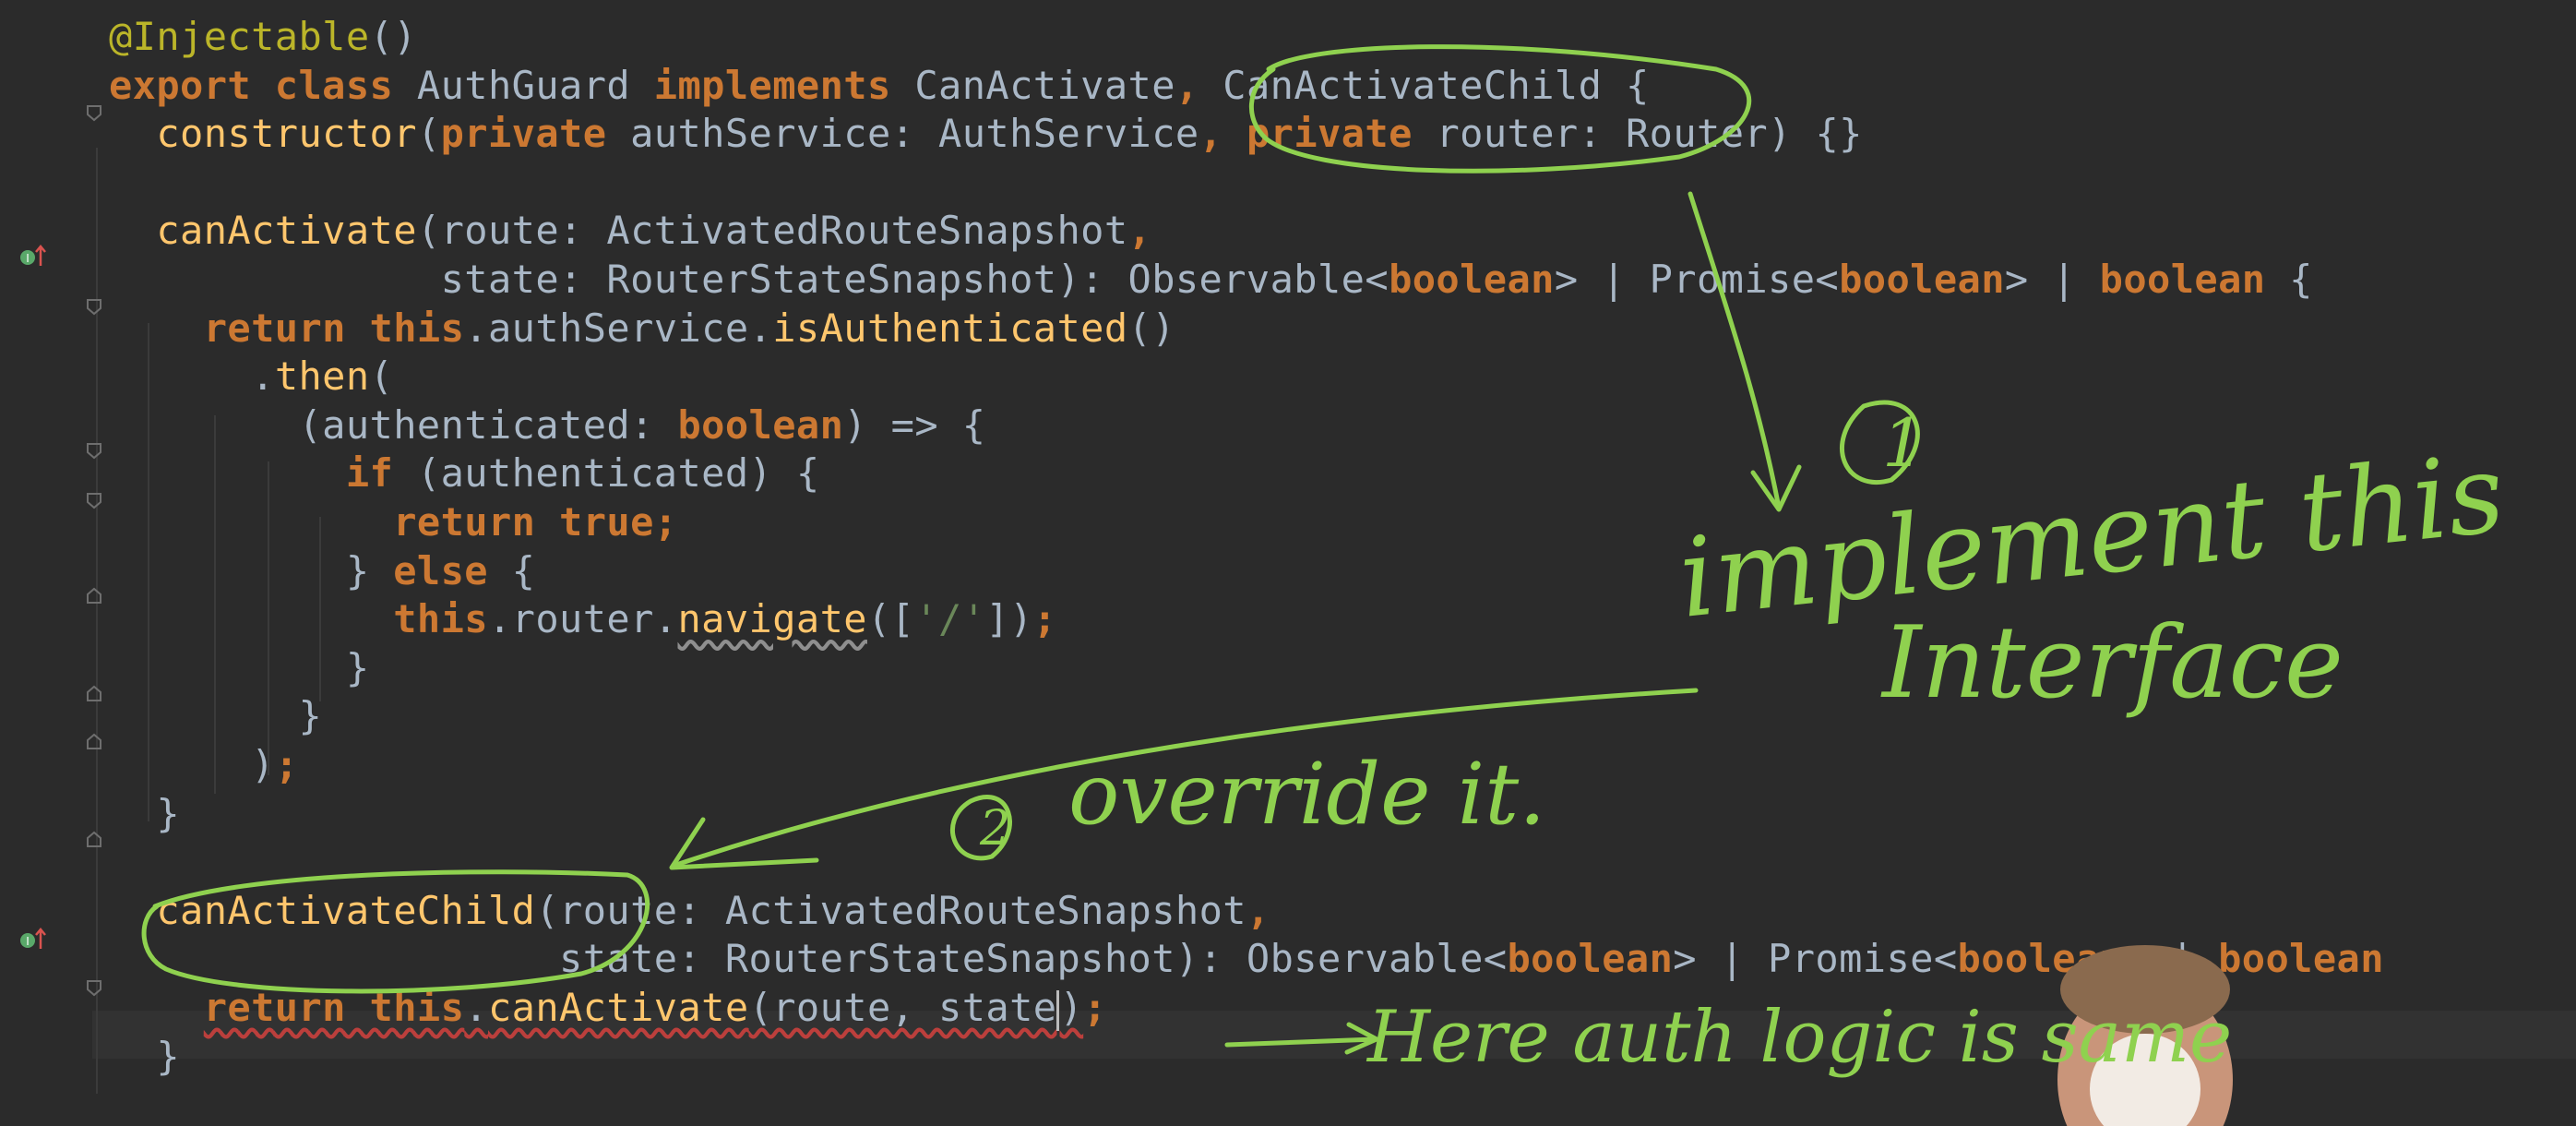 The height and width of the screenshot is (1126, 2576). What do you see at coordinates (393, 522) in the screenshot?
I see `code-line: return true;` at bounding box center [393, 522].